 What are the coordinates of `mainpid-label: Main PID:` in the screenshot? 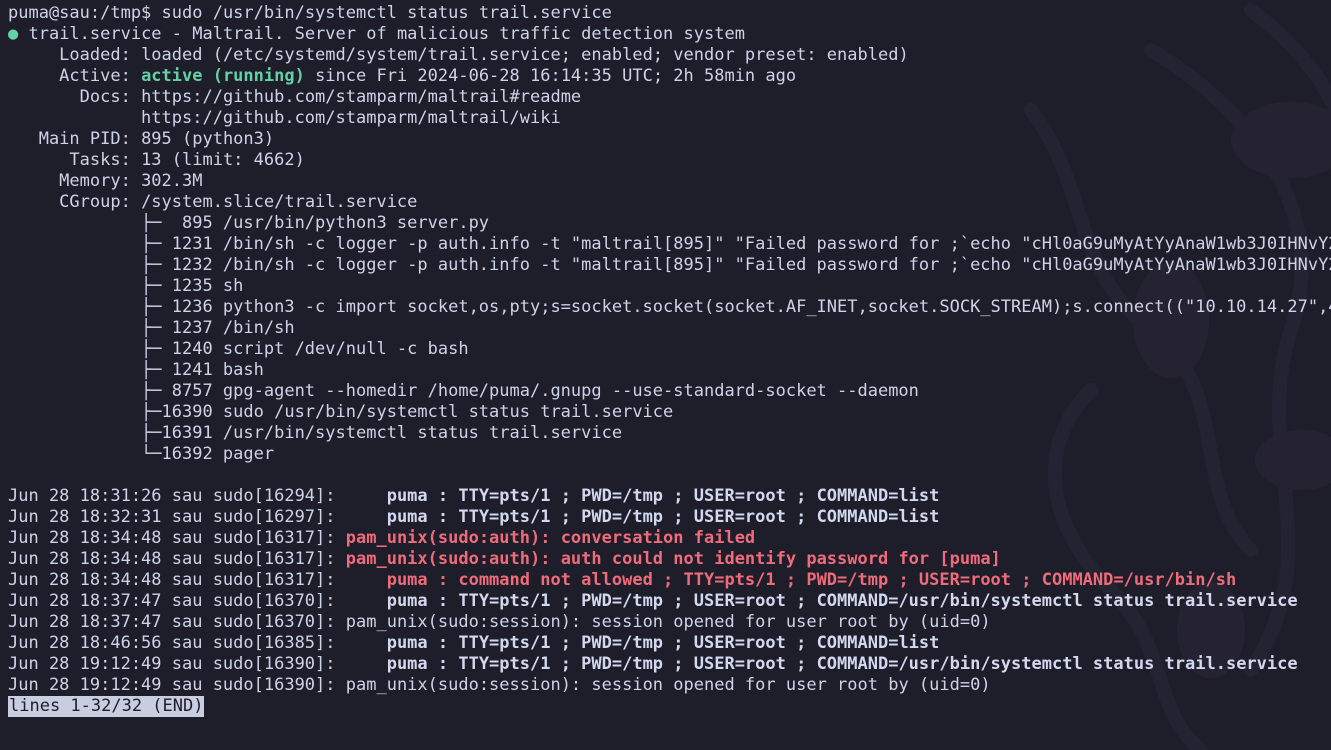 It's located at (75, 139).